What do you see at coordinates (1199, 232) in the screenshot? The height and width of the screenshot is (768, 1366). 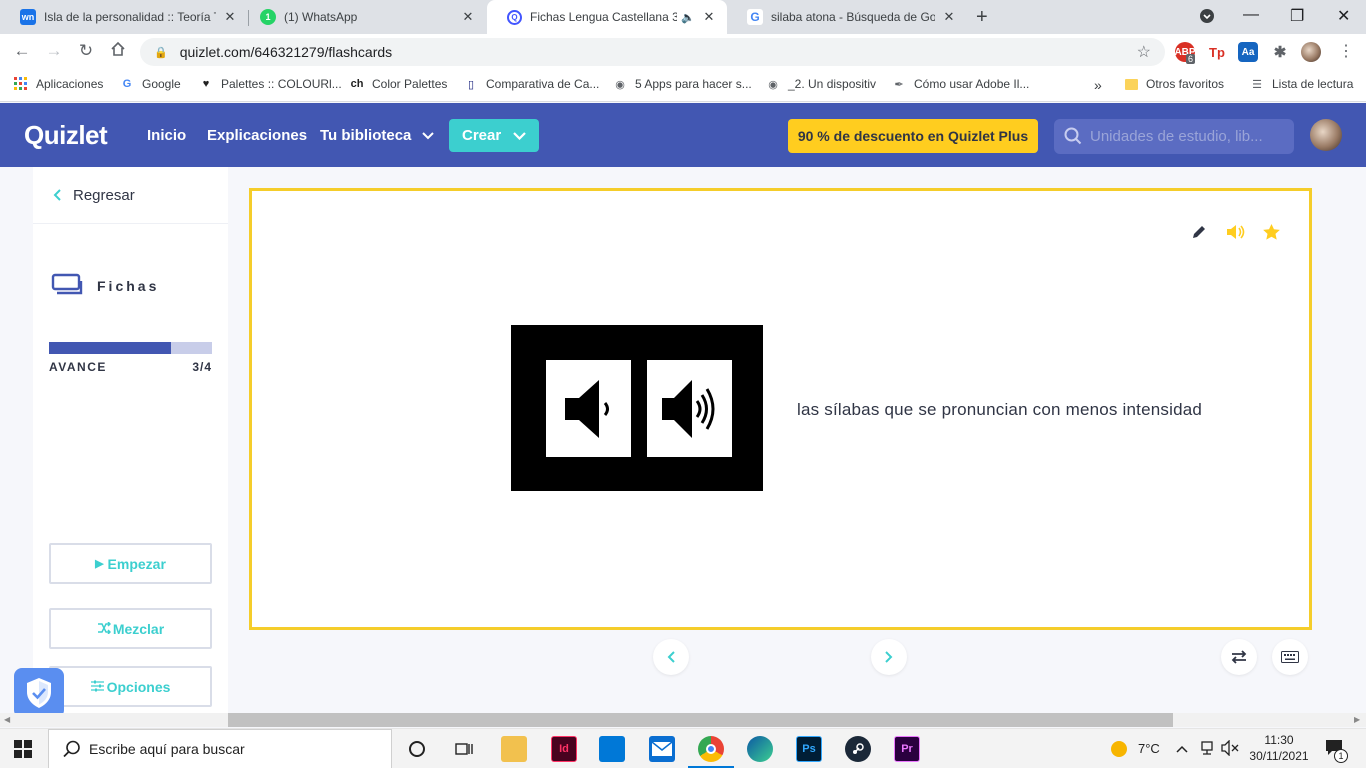 I see `edit-pencil-icon` at bounding box center [1199, 232].